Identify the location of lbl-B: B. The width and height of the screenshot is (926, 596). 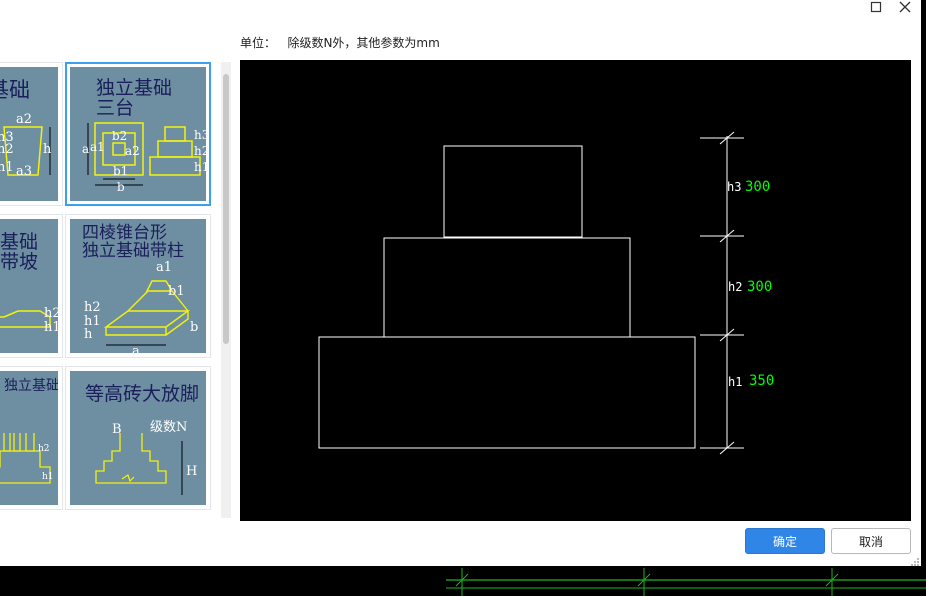
(117, 429).